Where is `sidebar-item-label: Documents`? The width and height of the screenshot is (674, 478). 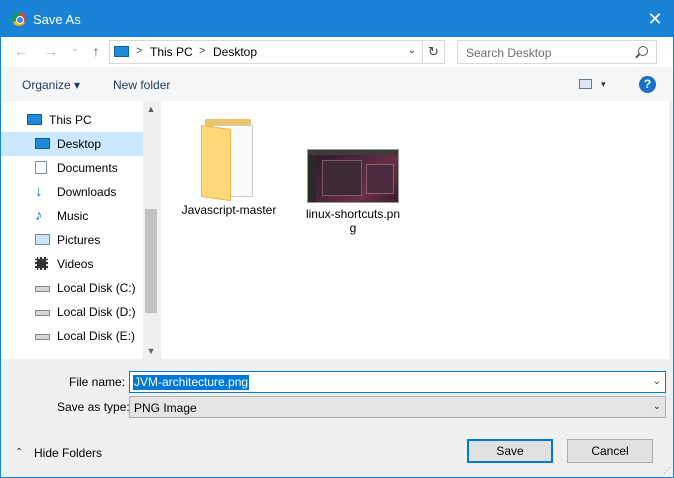 sidebar-item-label: Documents is located at coordinates (87, 168).